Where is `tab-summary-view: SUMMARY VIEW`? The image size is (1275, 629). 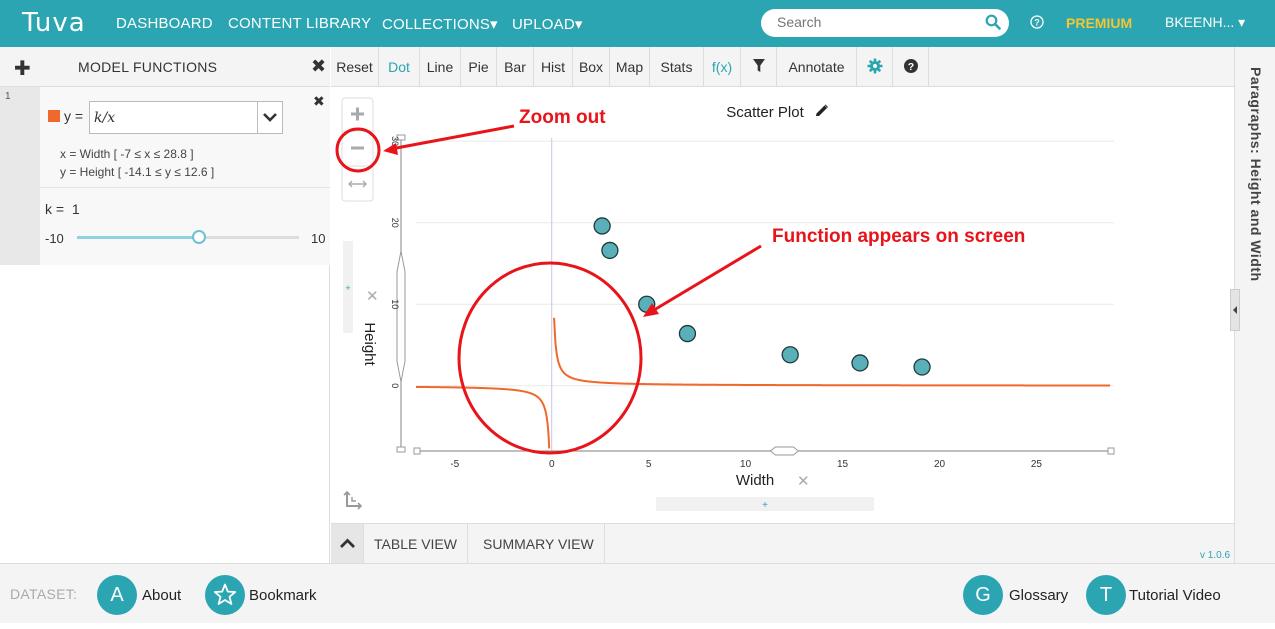
tab-summary-view: SUMMARY VIEW is located at coordinates (539, 544).